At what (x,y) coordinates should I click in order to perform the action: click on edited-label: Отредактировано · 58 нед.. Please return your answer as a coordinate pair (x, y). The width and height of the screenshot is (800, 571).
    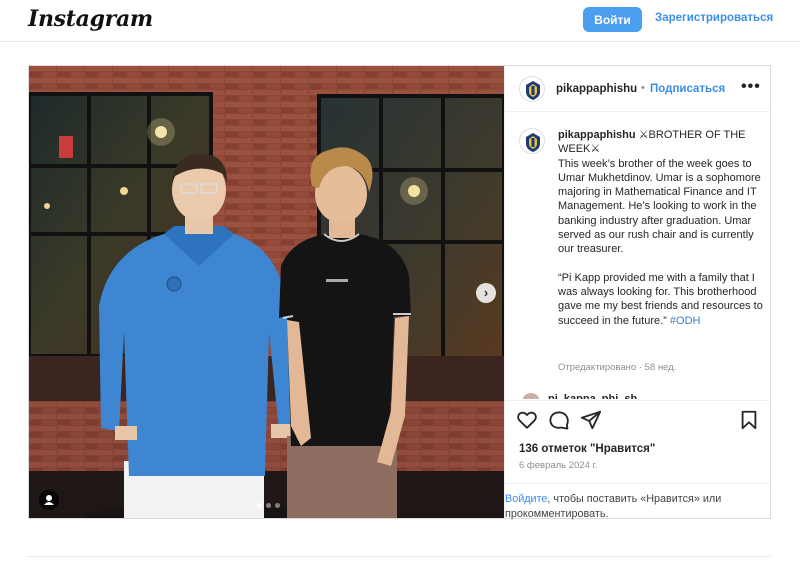
    Looking at the image, I should click on (617, 367).